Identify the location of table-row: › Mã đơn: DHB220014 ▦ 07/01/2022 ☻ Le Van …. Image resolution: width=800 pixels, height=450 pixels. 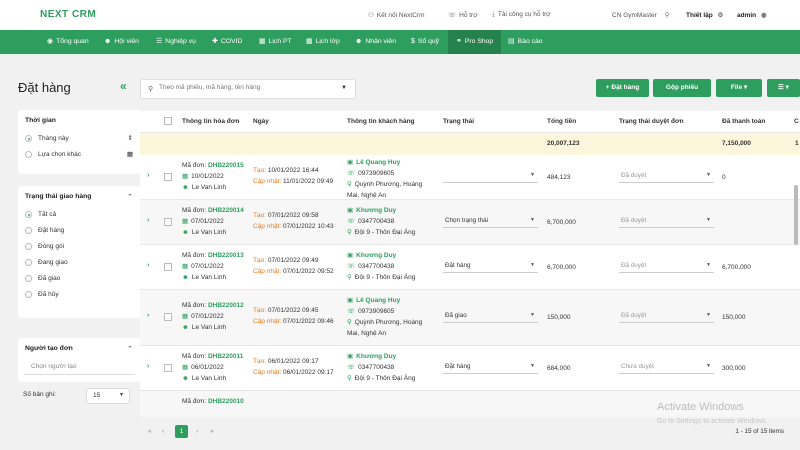
(470, 222).